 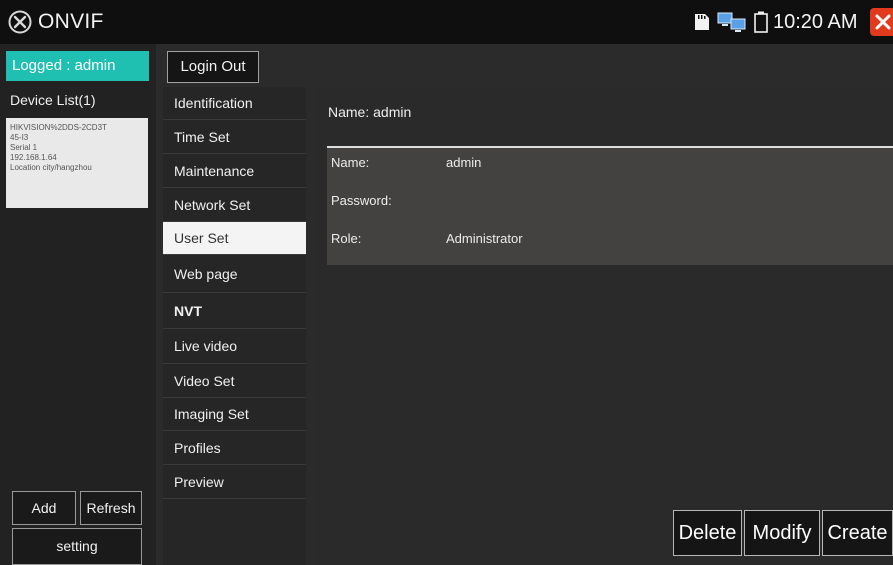 I want to click on onvif-logo-icon, so click(x=20, y=22).